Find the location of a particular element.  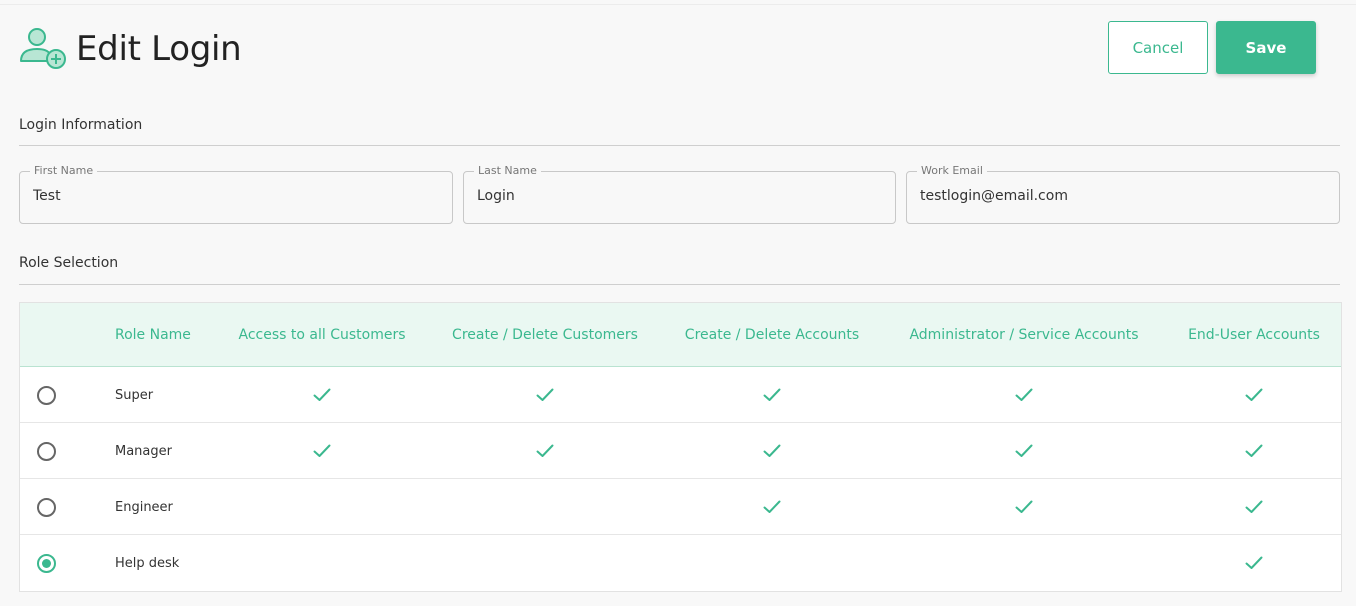

work-email-field: Work Email is located at coordinates (1123, 194).